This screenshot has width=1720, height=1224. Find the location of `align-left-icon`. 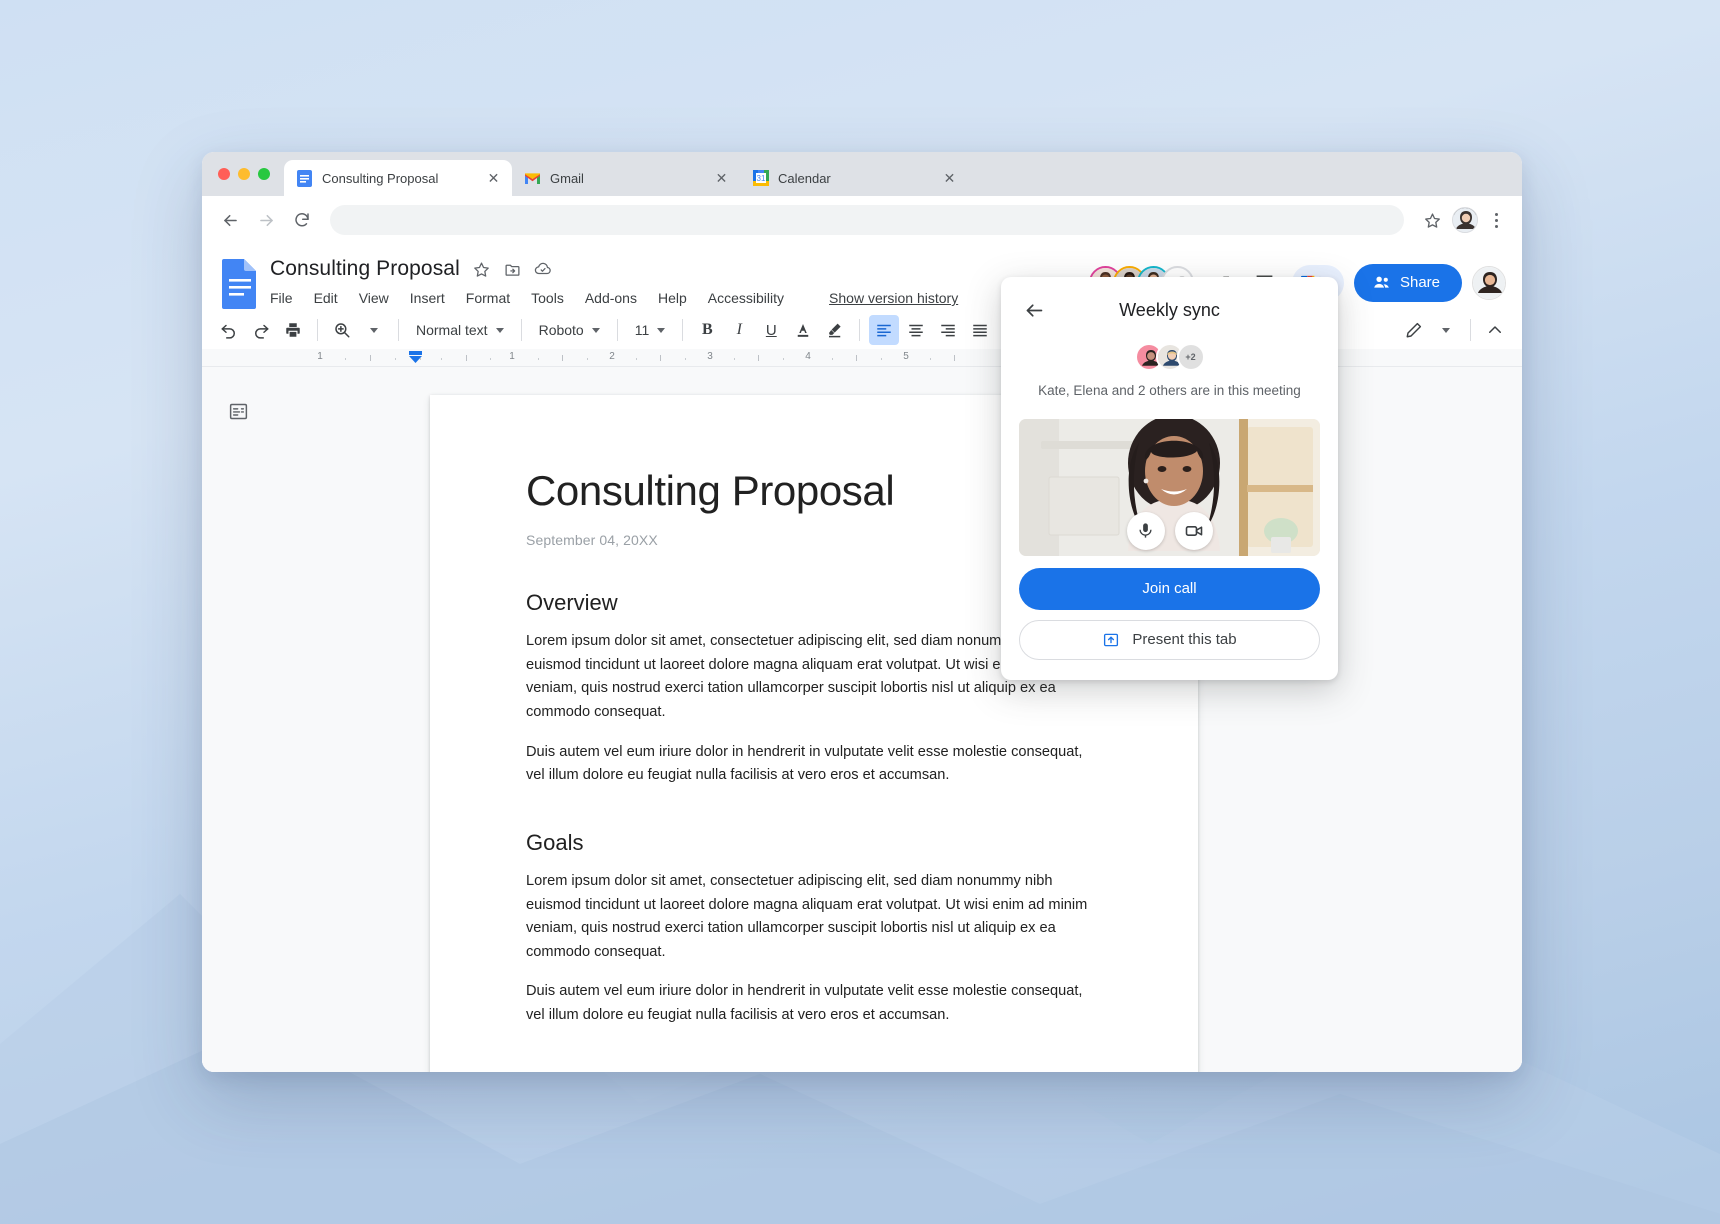

align-left-icon is located at coordinates (884, 330).